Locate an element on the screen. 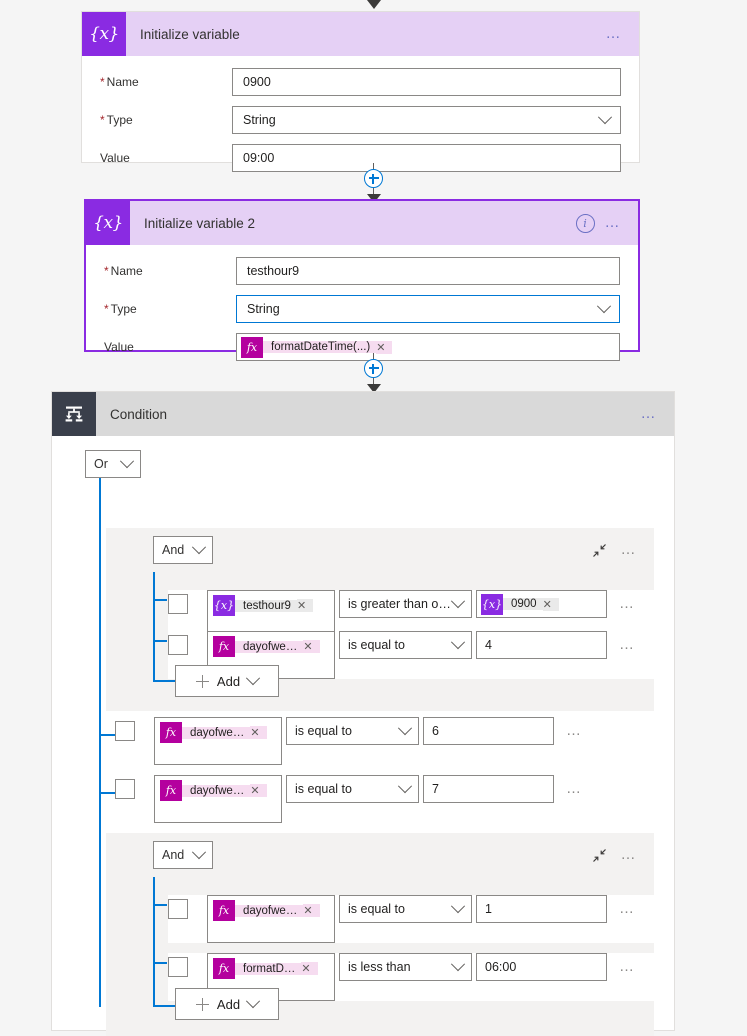 The width and height of the screenshot is (747, 1036). name-input: 0900 is located at coordinates (426, 82).